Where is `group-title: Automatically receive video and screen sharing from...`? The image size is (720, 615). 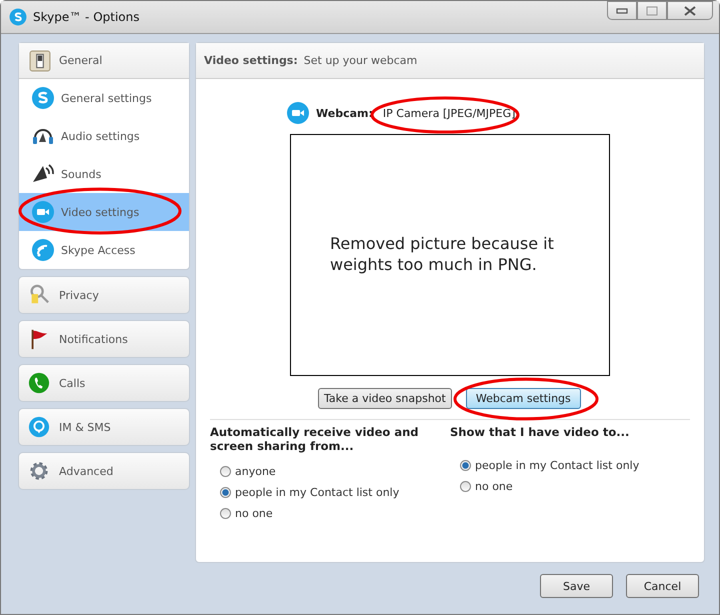
group-title: Automatically receive video and screen sharing from... is located at coordinates (315, 439).